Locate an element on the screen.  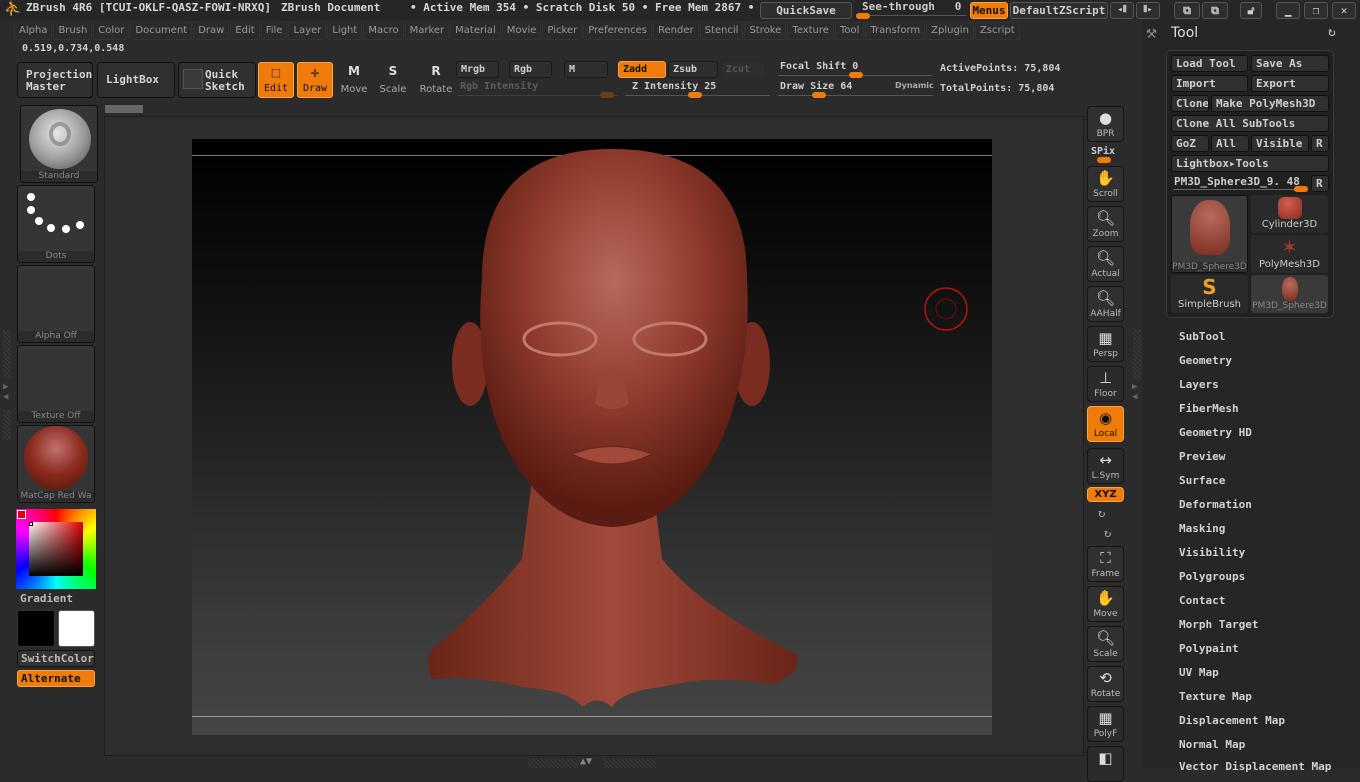
tool-thumb-cylinder: Cylinder3D is located at coordinates (1289, 214).